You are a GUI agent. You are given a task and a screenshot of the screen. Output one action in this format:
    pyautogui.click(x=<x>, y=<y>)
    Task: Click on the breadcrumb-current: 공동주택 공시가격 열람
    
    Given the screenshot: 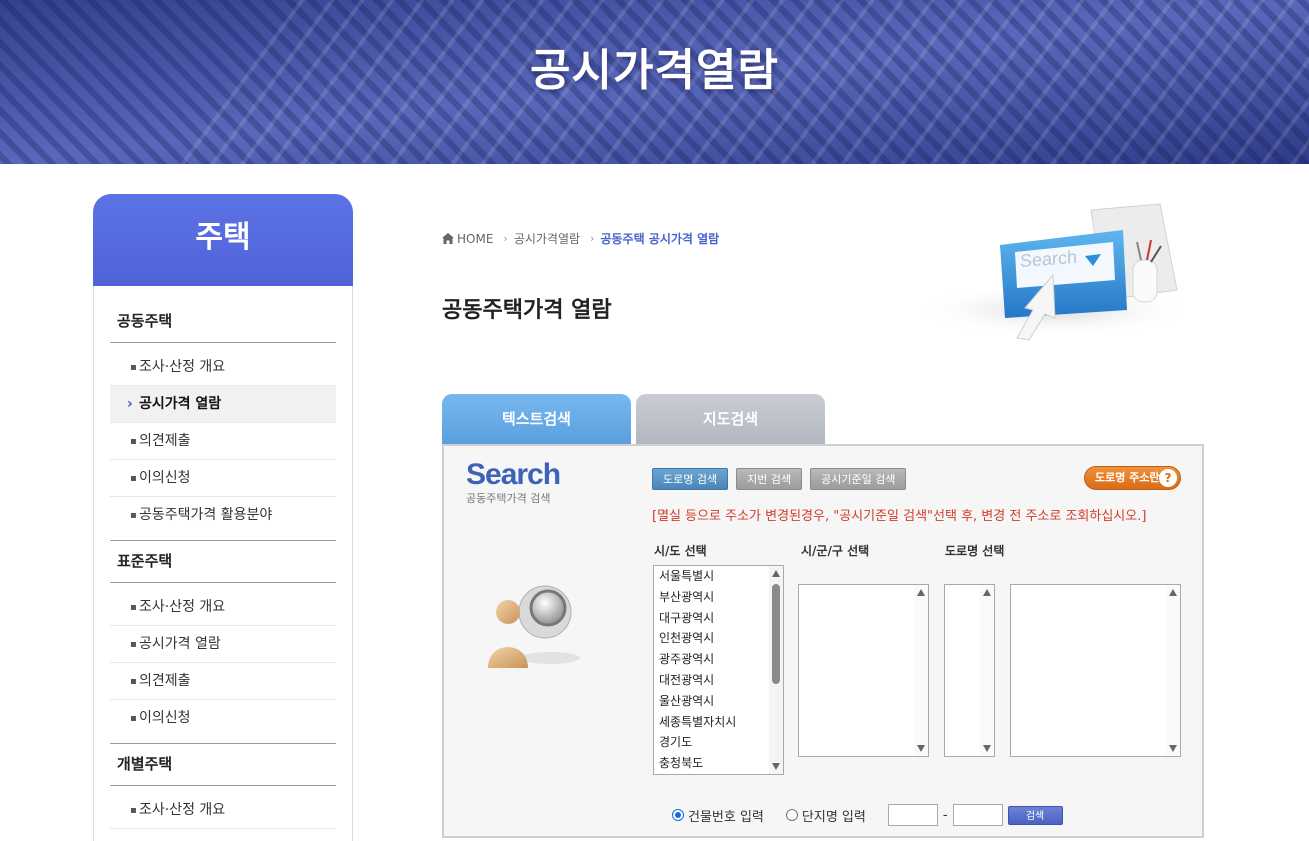 What is the action you would take?
    pyautogui.click(x=660, y=239)
    